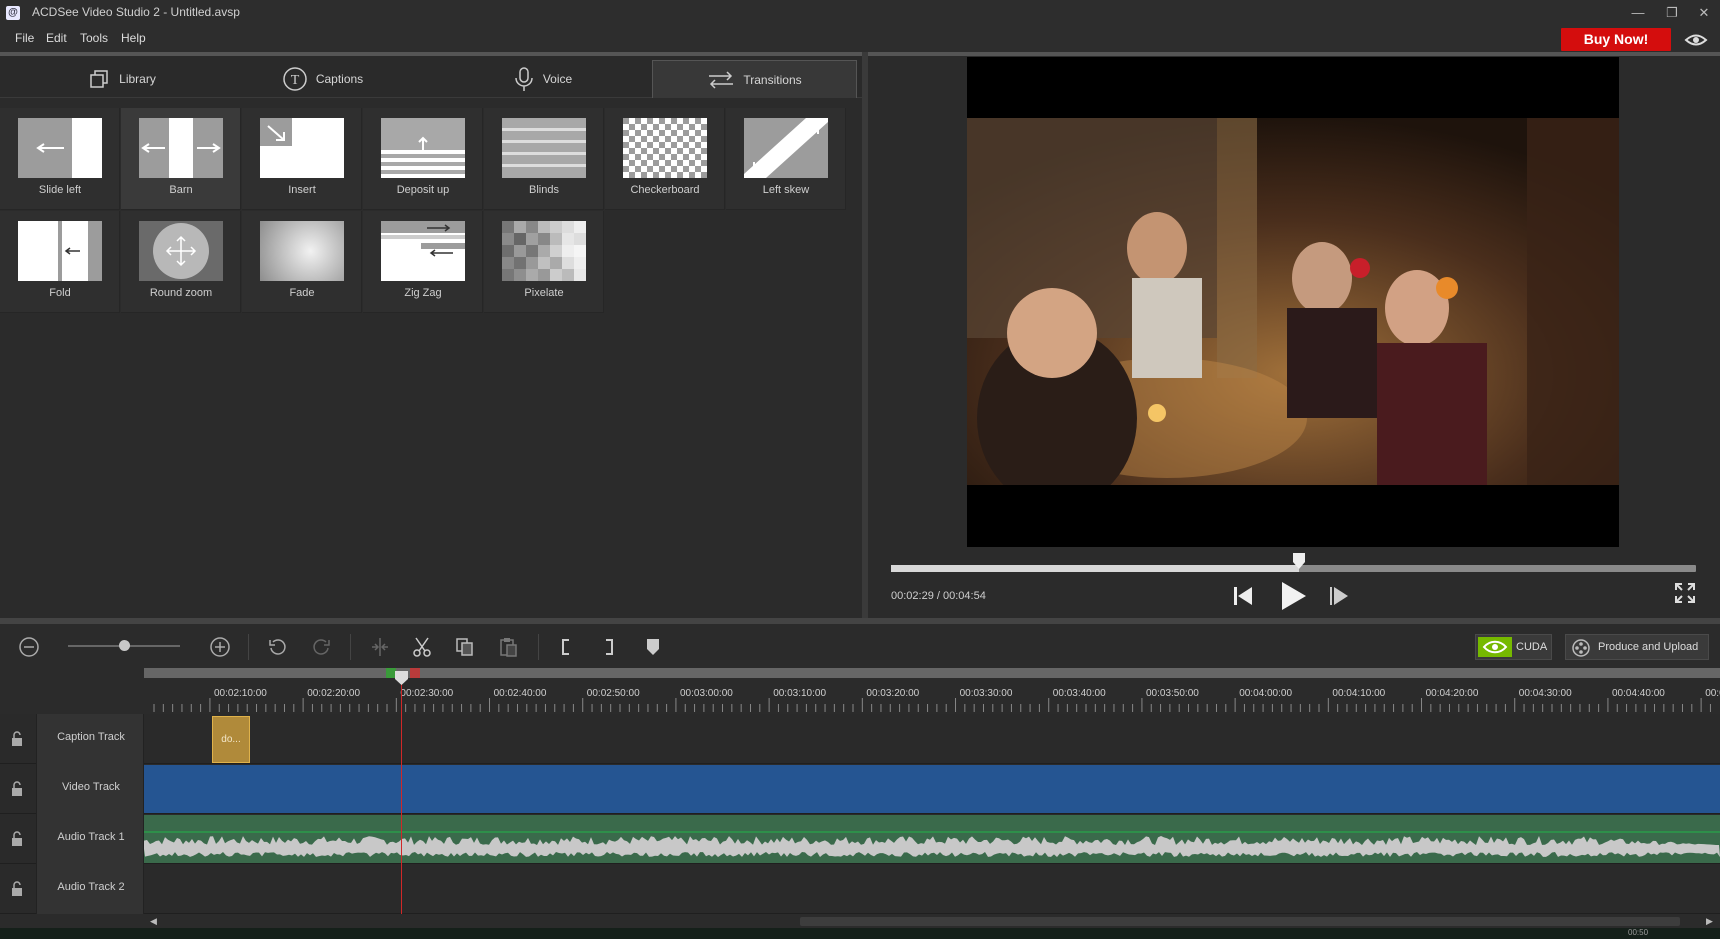 The height and width of the screenshot is (939, 1720). I want to click on track-header: Audio Track 1, so click(90, 839).